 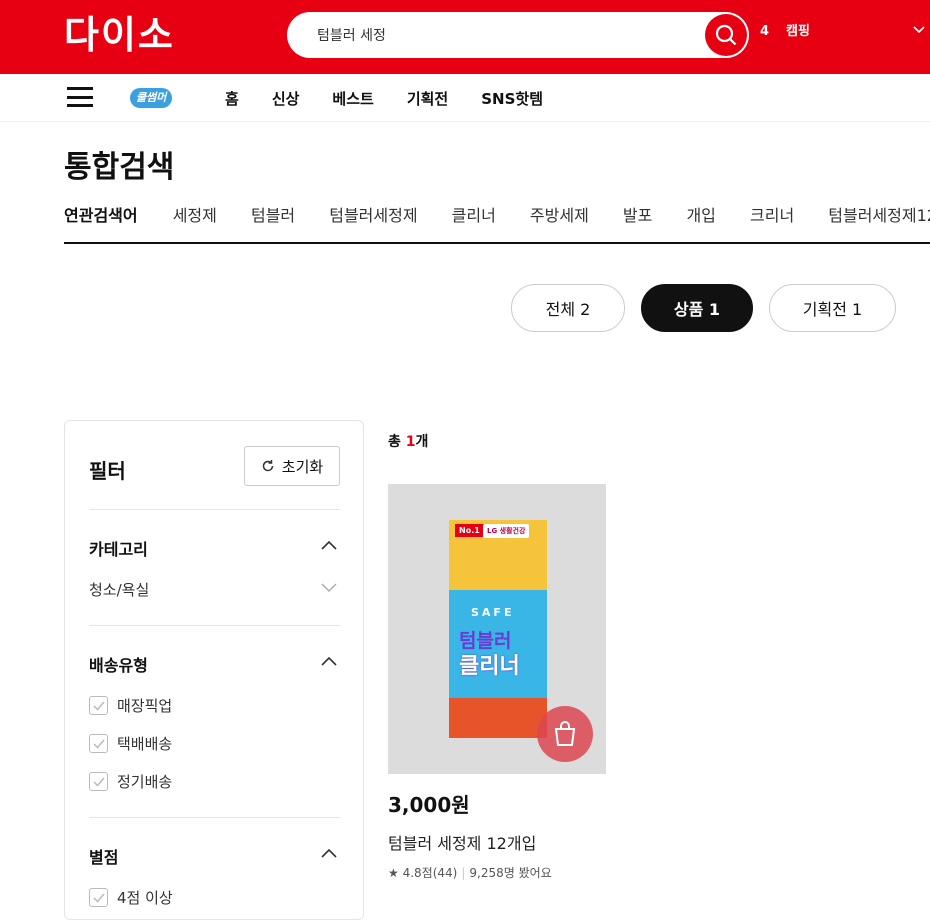 I want to click on product-rating: ★ 4.8점(44), so click(x=423, y=873).